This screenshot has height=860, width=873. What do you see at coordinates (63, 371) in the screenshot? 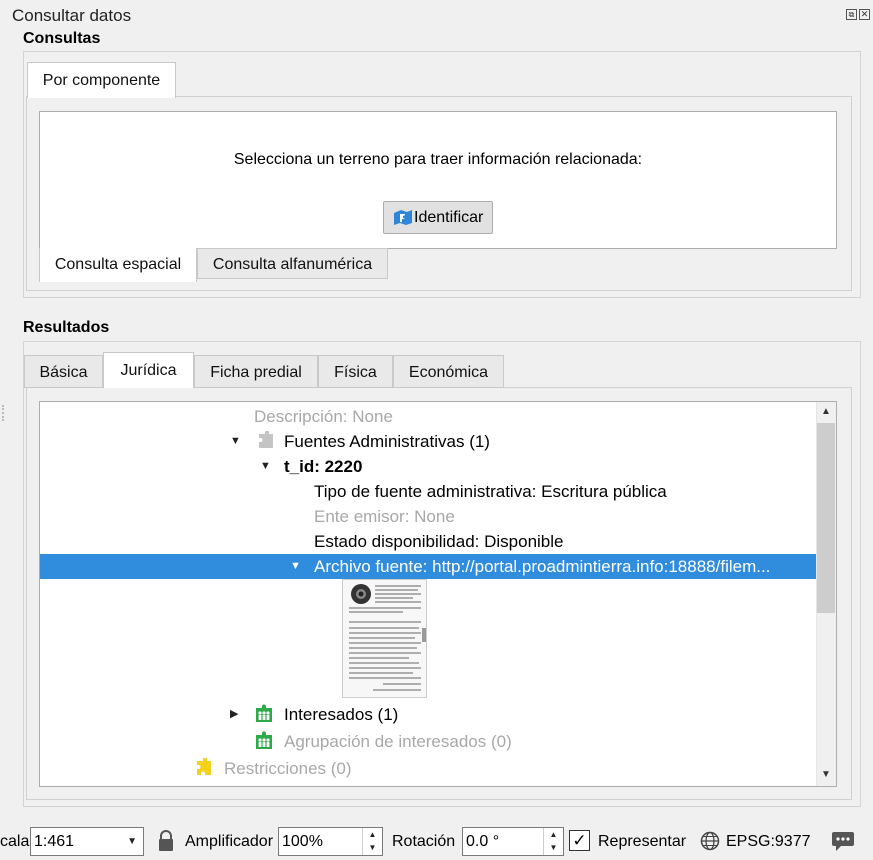
I see `tab-basica: Básica` at bounding box center [63, 371].